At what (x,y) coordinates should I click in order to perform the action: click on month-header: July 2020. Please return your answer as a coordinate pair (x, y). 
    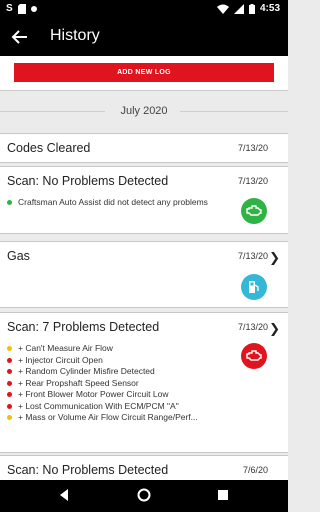
    Looking at the image, I should click on (144, 112).